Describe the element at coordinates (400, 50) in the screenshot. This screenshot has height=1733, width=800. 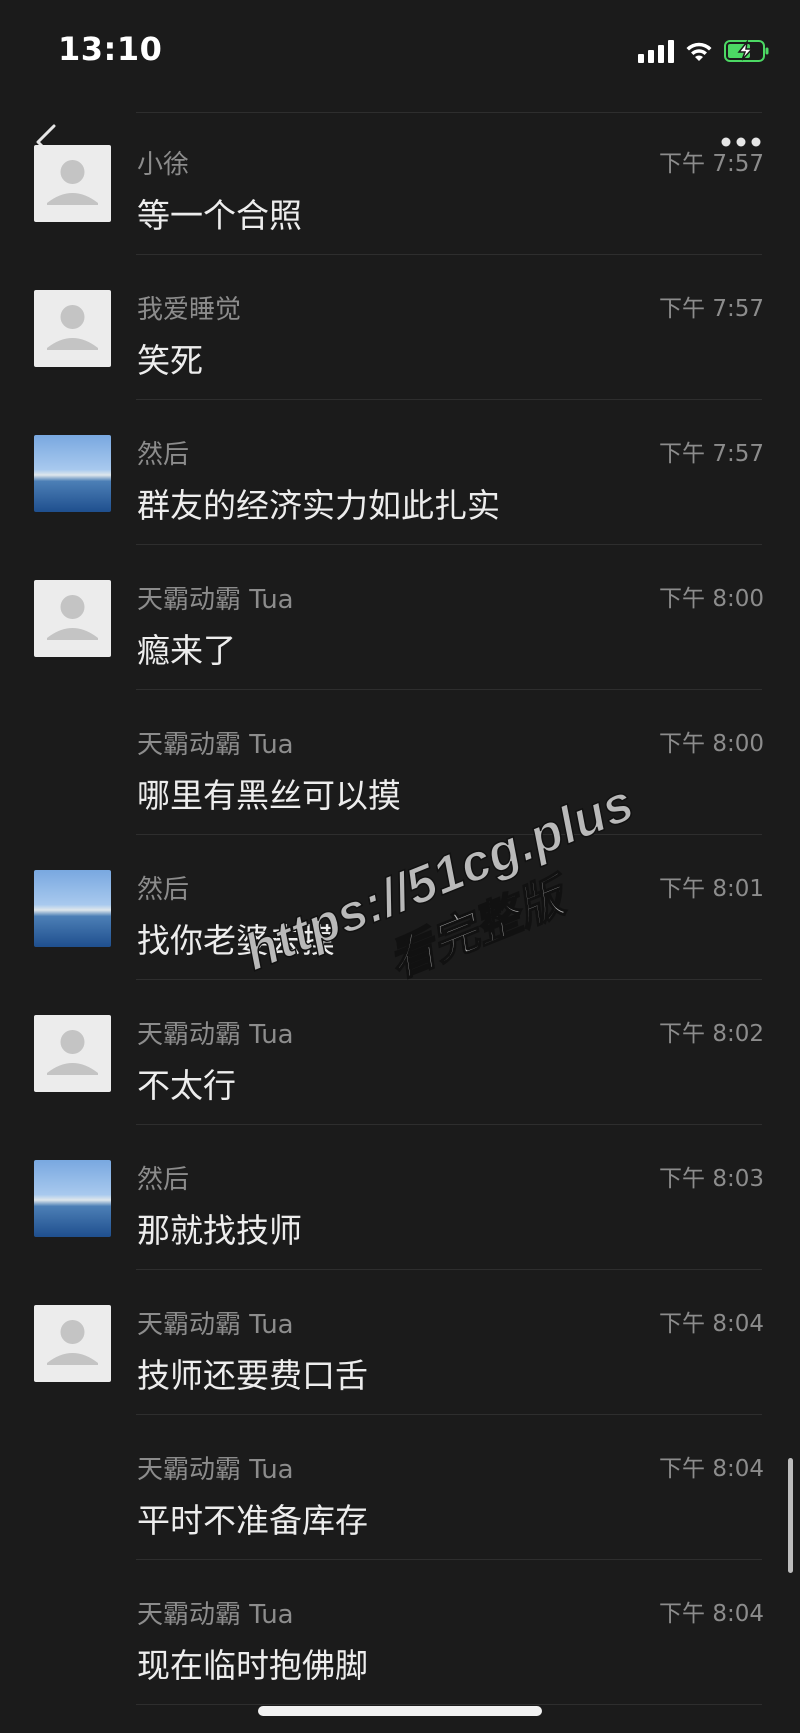
I see `status-bar: 13:10` at that location.